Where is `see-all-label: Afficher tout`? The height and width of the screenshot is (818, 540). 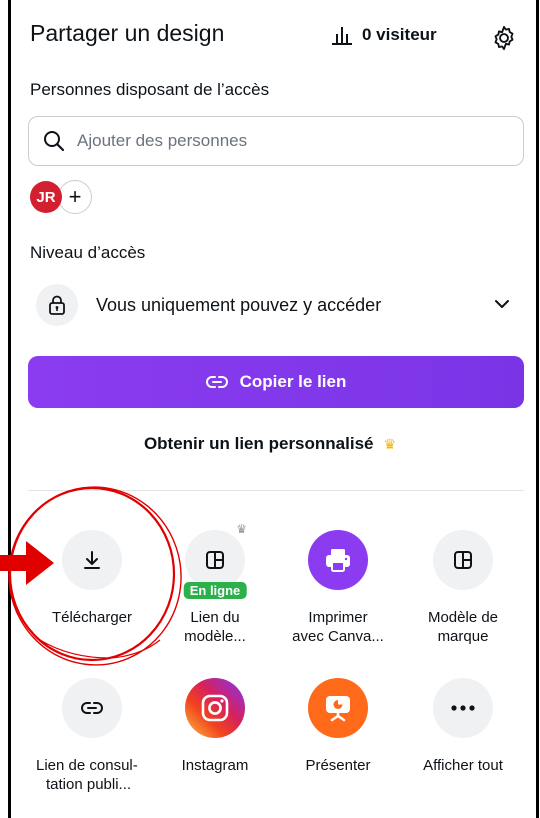 see-all-label: Afficher tout is located at coordinates (463, 765).